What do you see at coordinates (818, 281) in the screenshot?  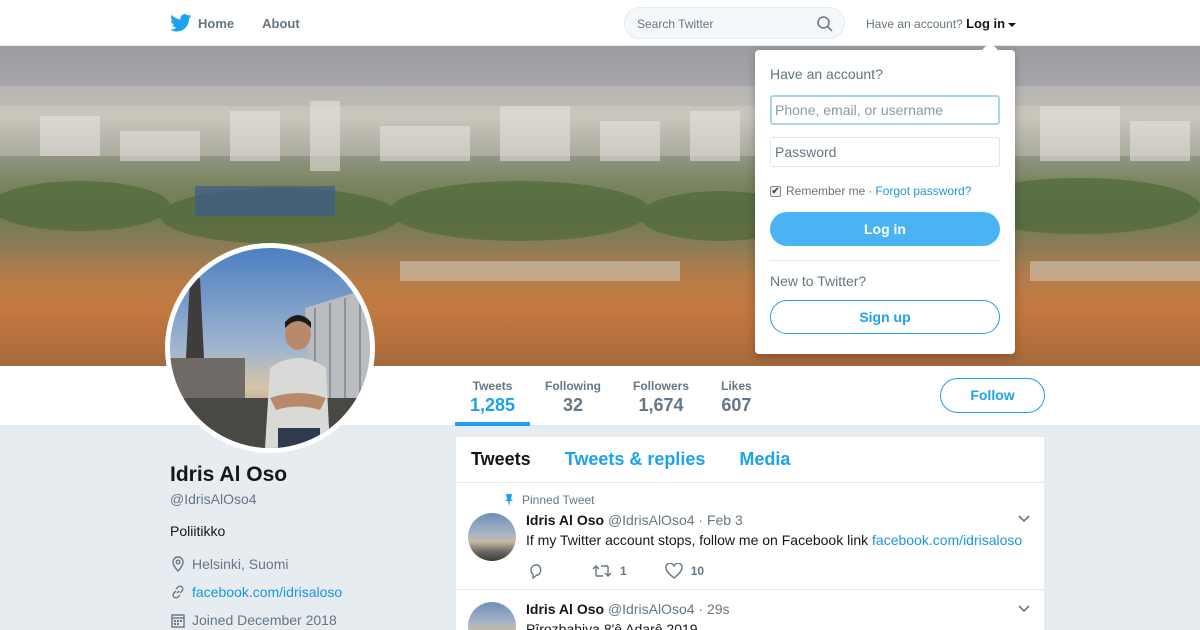 I see `new-to-twitter-text: New to Twitter?` at bounding box center [818, 281].